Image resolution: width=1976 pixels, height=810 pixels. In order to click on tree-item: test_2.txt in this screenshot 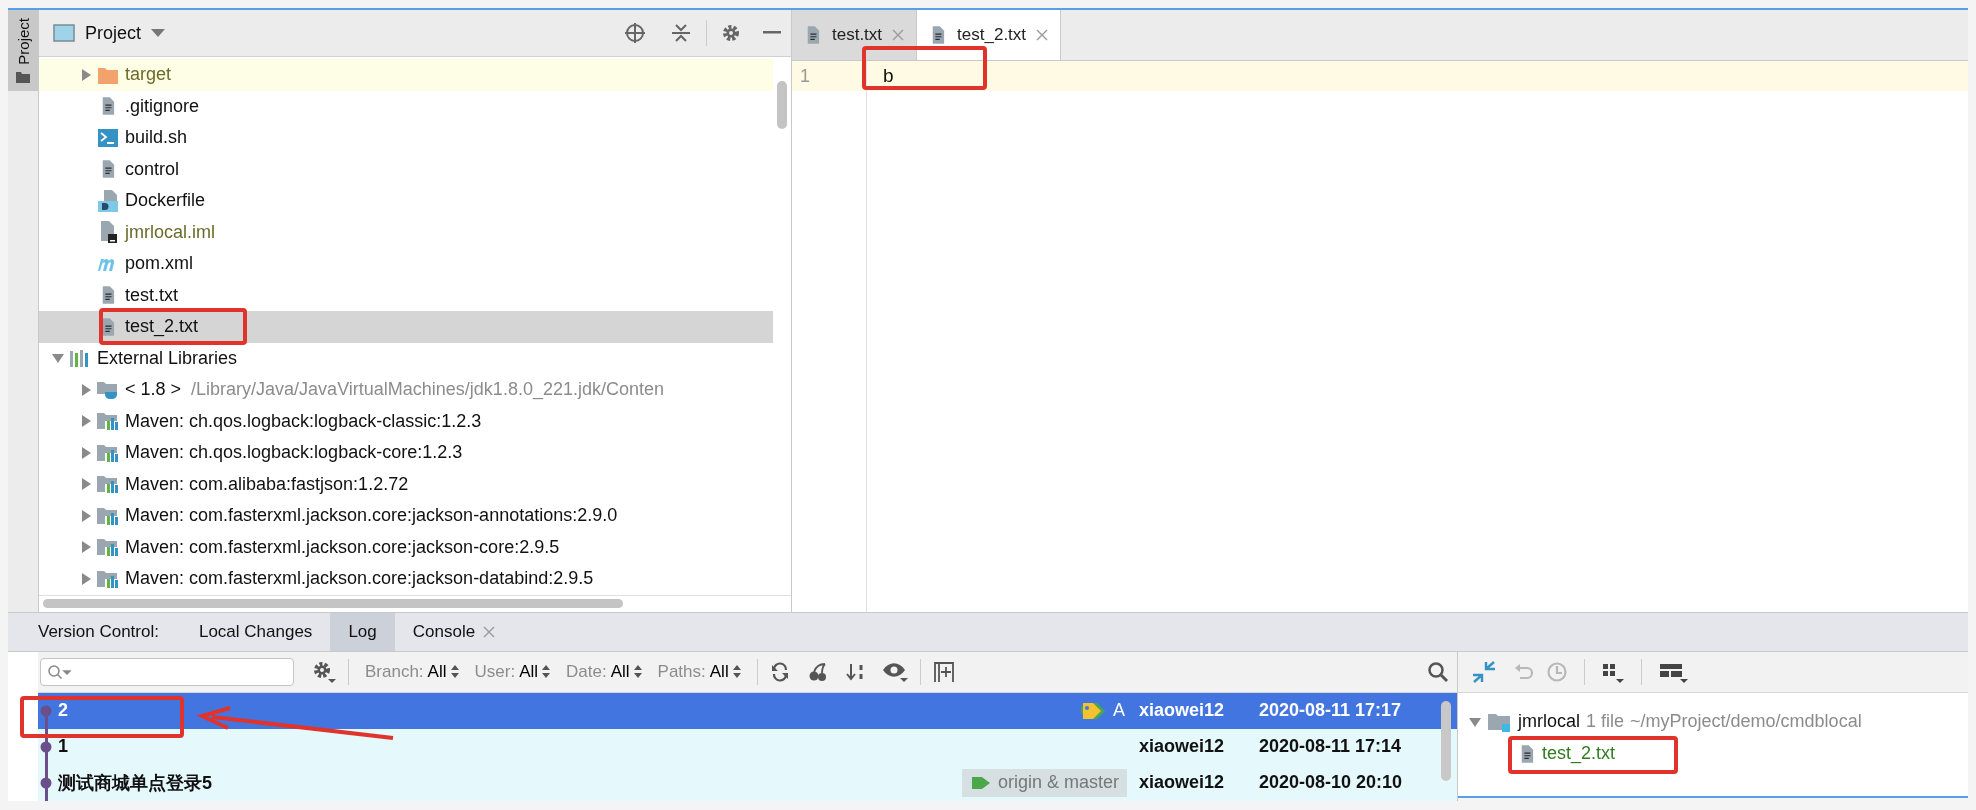, I will do `click(162, 327)`.